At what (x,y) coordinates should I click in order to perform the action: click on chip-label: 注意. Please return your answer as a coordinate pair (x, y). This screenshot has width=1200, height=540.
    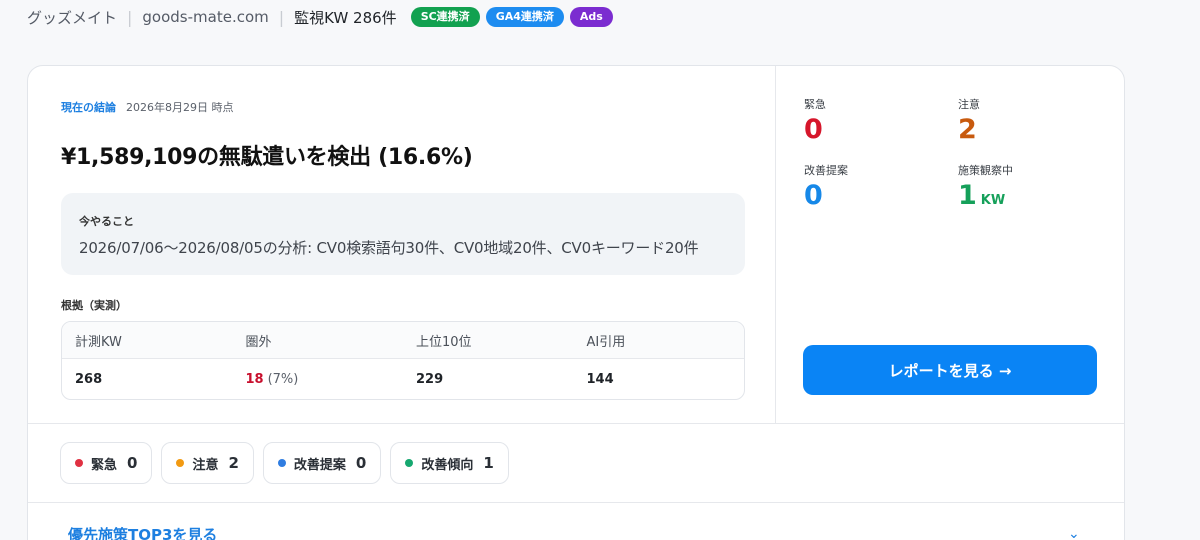
    Looking at the image, I should click on (205, 465).